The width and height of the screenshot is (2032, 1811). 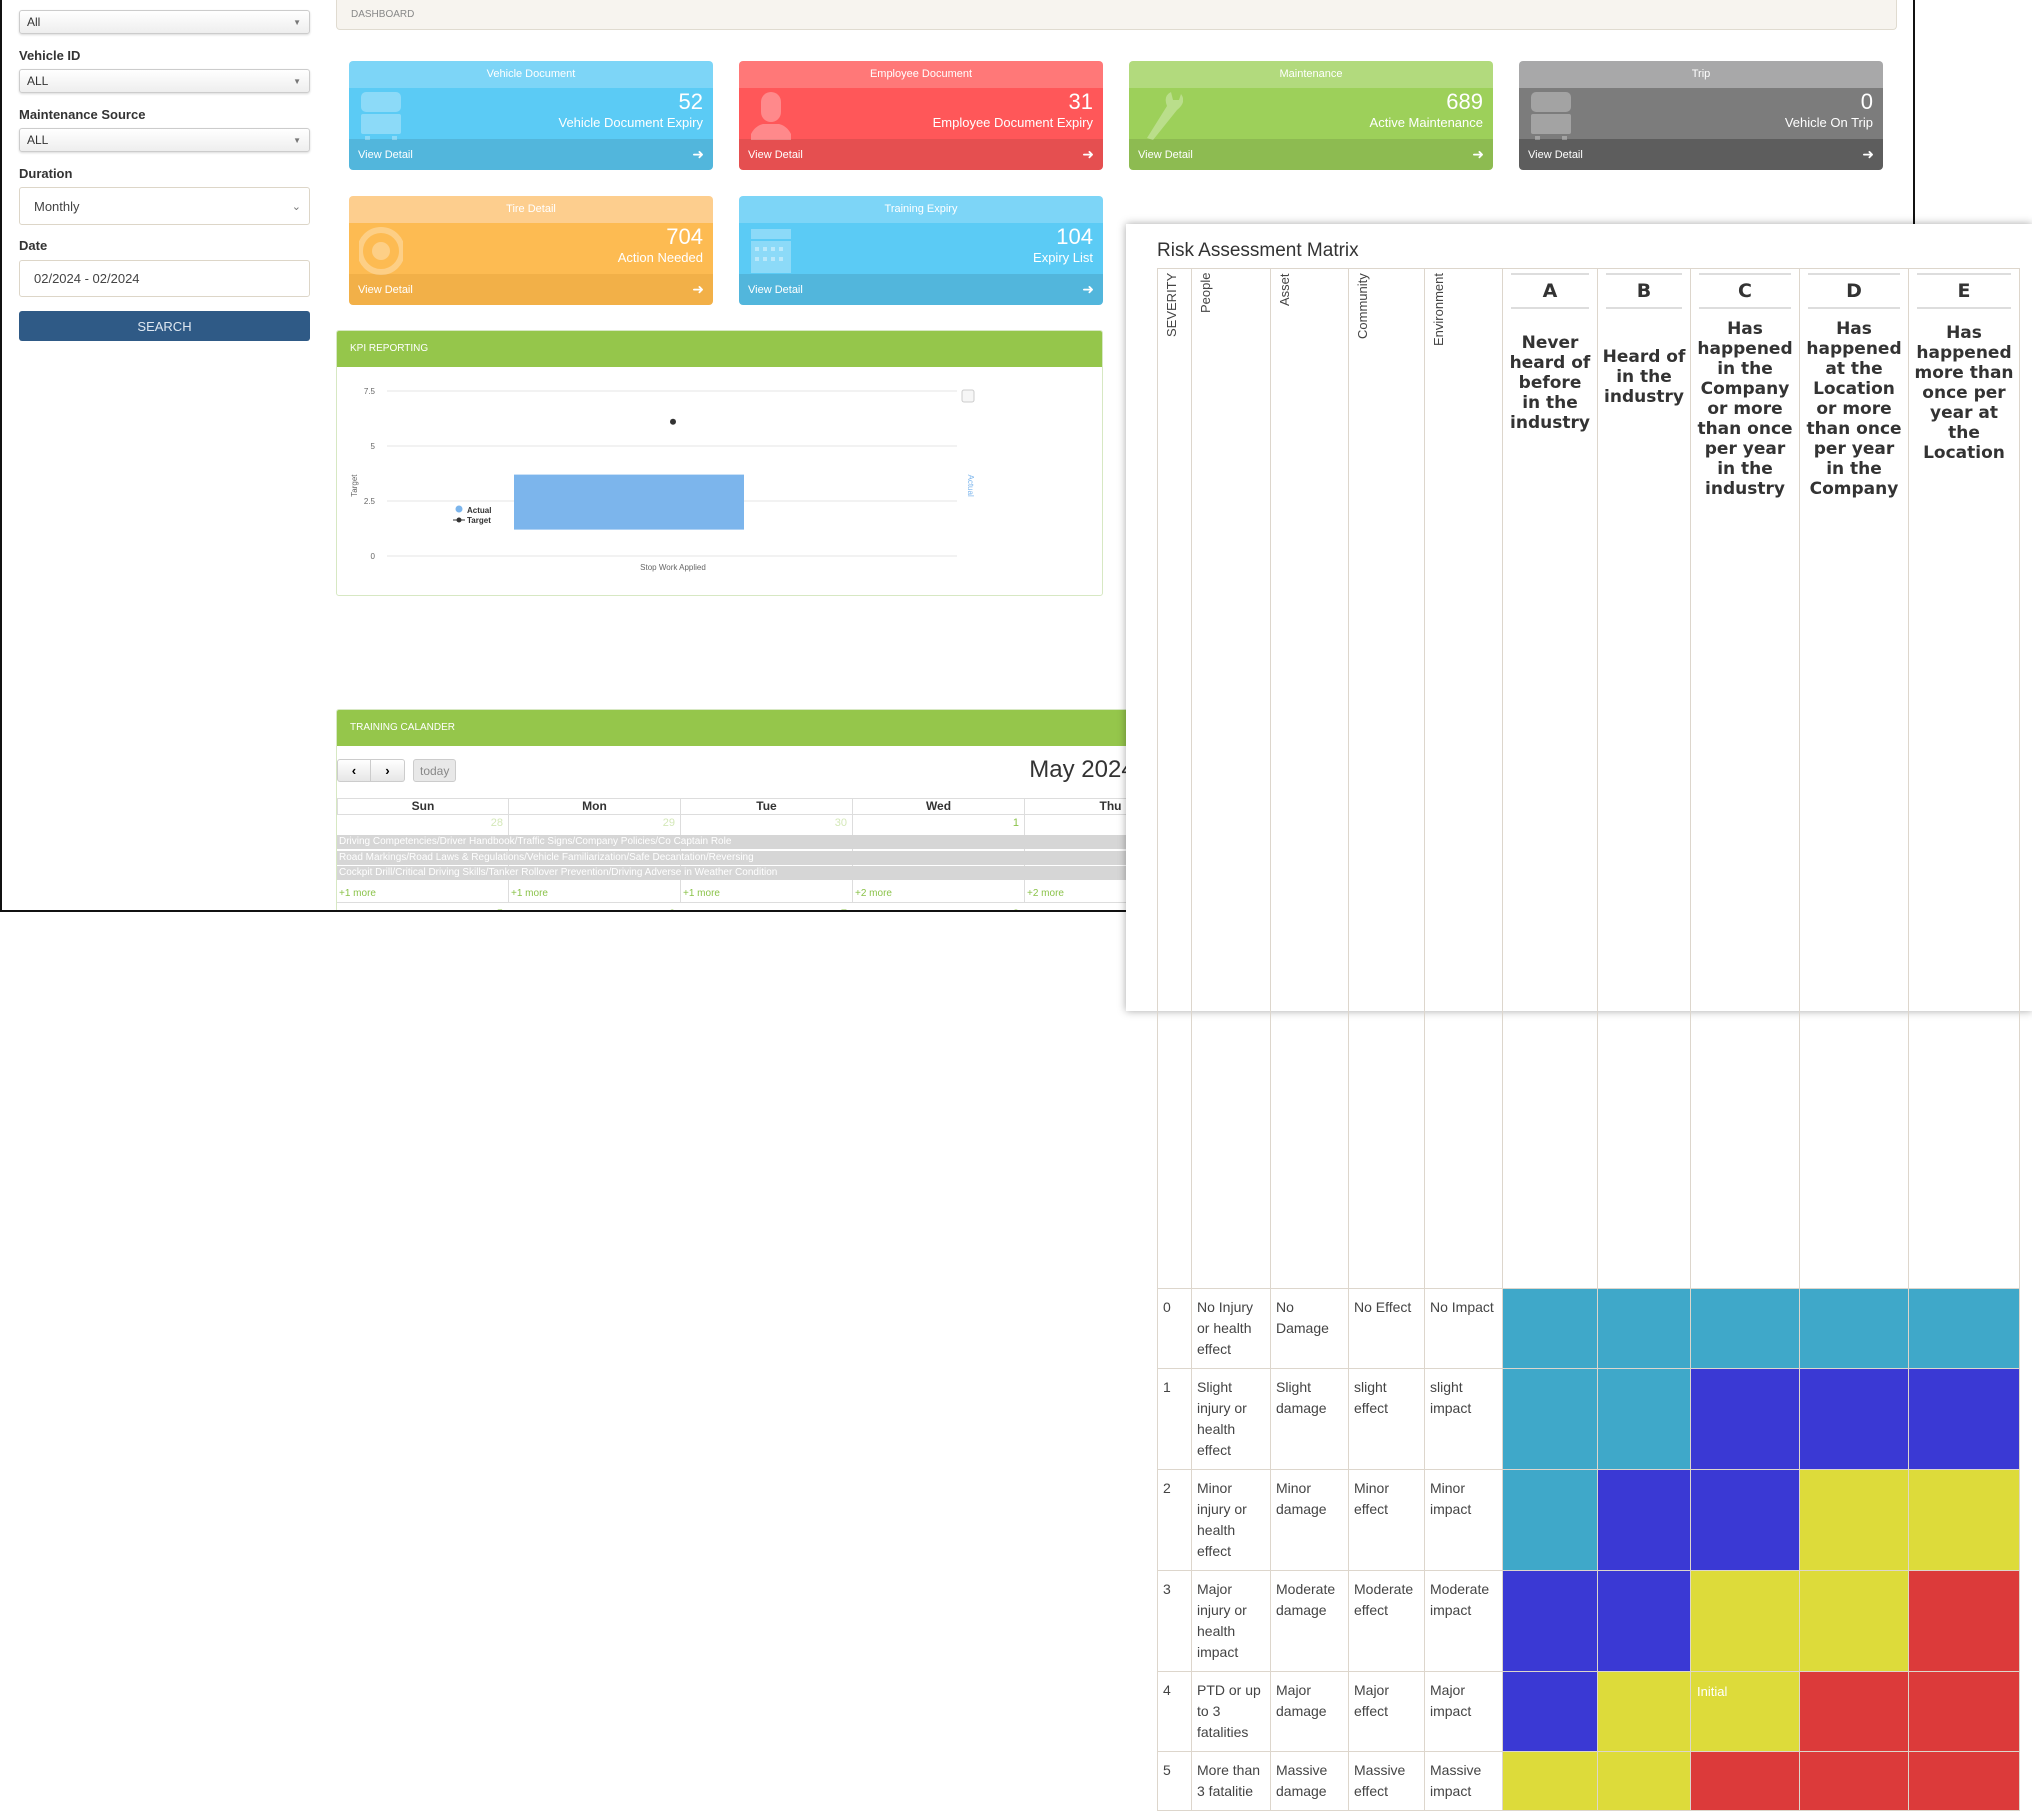 What do you see at coordinates (164, 278) in the screenshot?
I see `date-range-input: 02/2024 - 02/2024` at bounding box center [164, 278].